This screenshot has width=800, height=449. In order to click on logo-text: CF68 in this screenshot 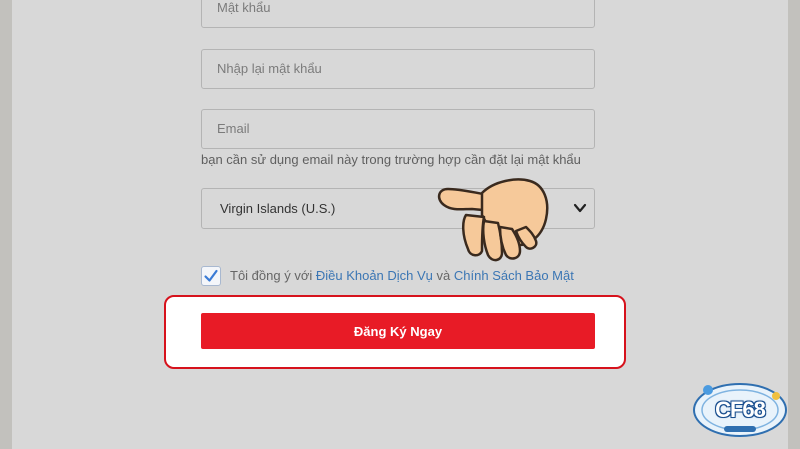, I will do `click(740, 409)`.